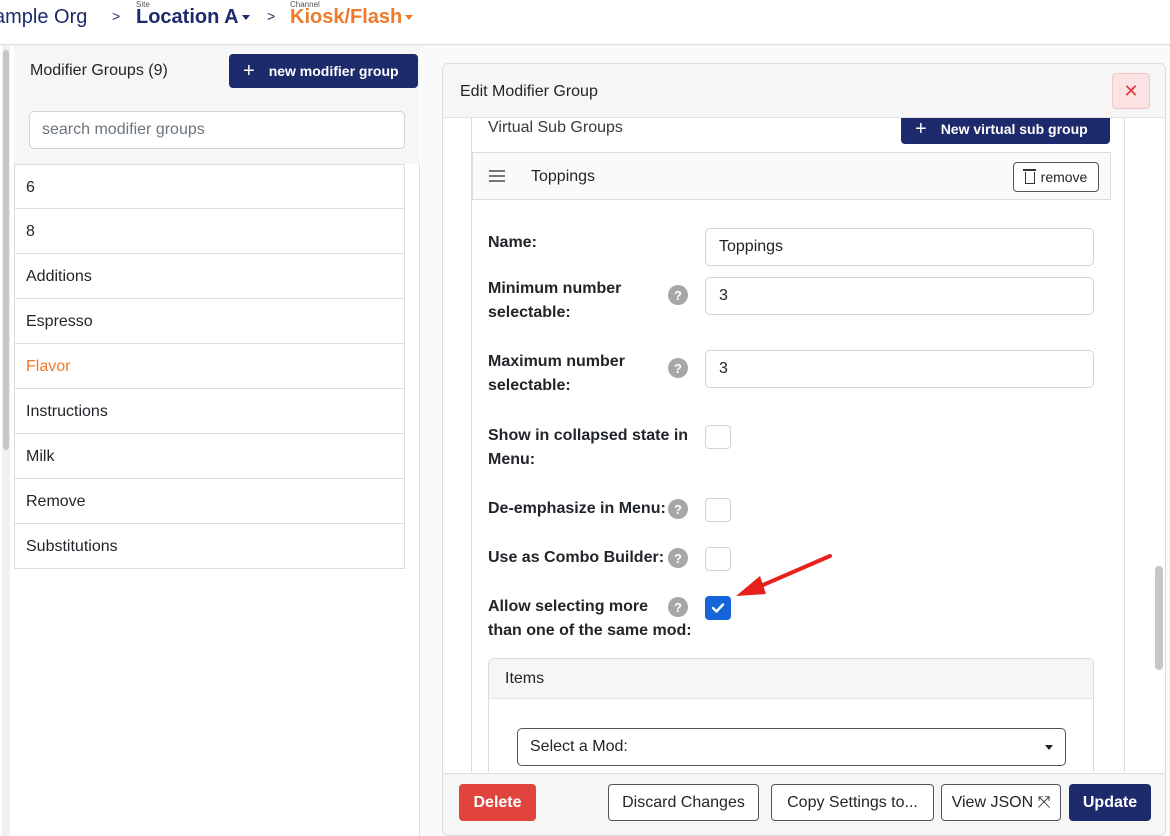 This screenshot has height=836, width=1170. I want to click on breadcrumb-channel: Channel Kiosk/Flash, so click(352, 14).